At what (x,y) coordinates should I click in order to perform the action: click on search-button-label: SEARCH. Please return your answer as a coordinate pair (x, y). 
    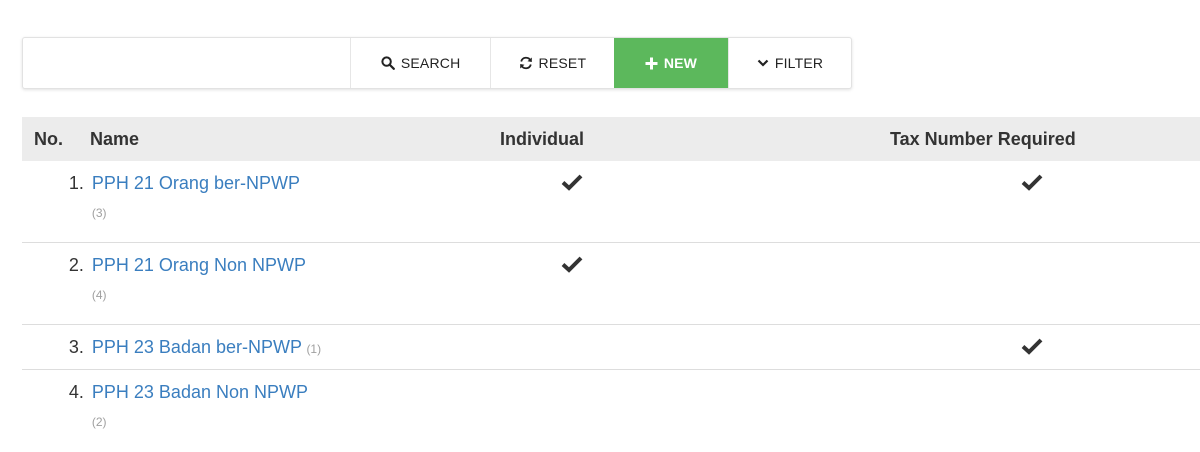
    Looking at the image, I should click on (430, 63).